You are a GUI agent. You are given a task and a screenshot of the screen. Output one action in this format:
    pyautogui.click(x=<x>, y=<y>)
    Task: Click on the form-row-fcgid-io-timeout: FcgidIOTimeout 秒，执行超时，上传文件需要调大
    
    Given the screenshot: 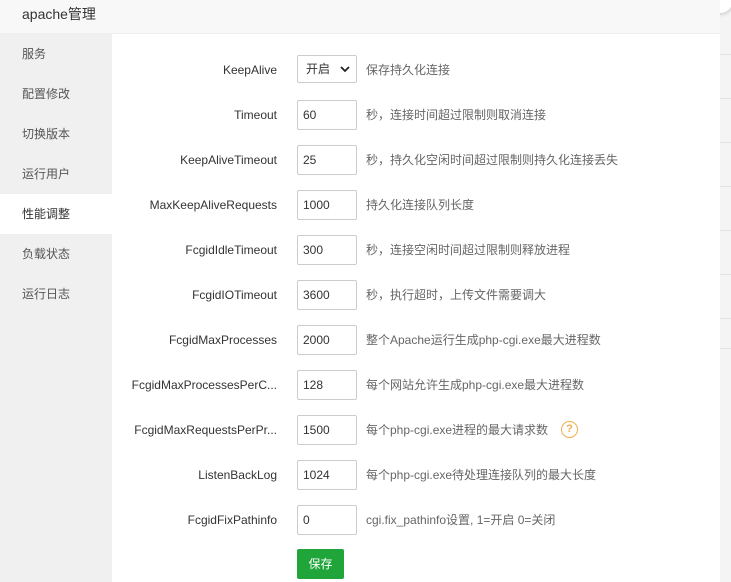 What is the action you would take?
    pyautogui.click(x=416, y=295)
    